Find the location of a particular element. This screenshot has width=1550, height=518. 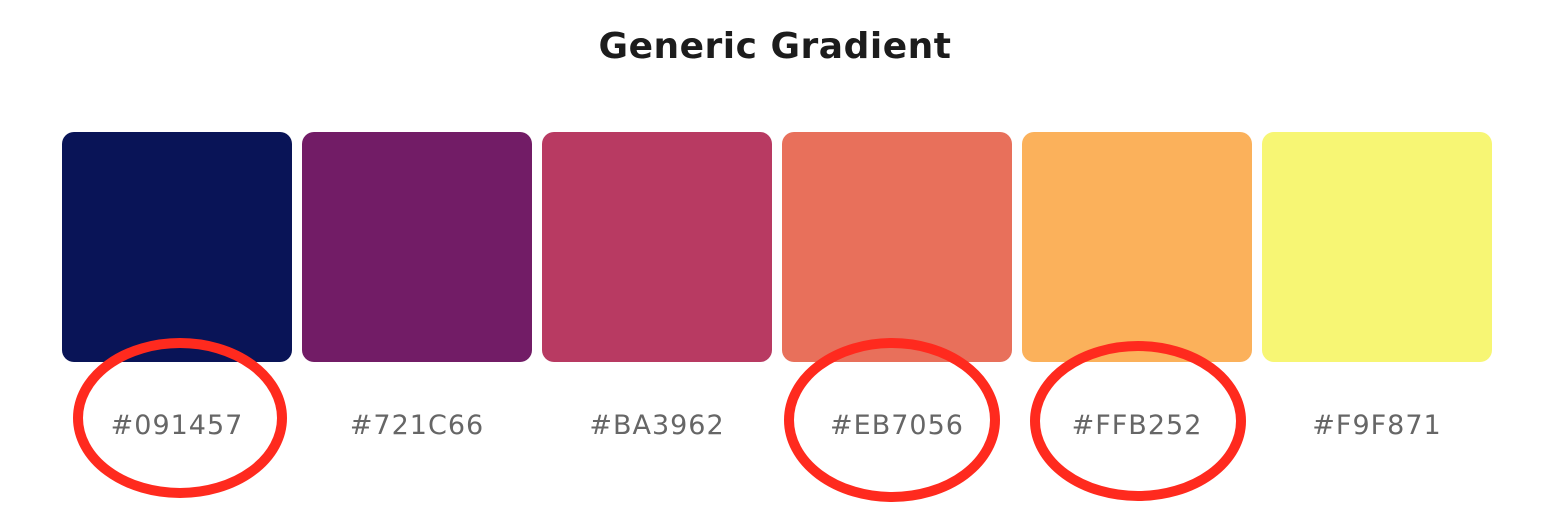

hex-code-5: #FFB252 is located at coordinates (1137, 425).